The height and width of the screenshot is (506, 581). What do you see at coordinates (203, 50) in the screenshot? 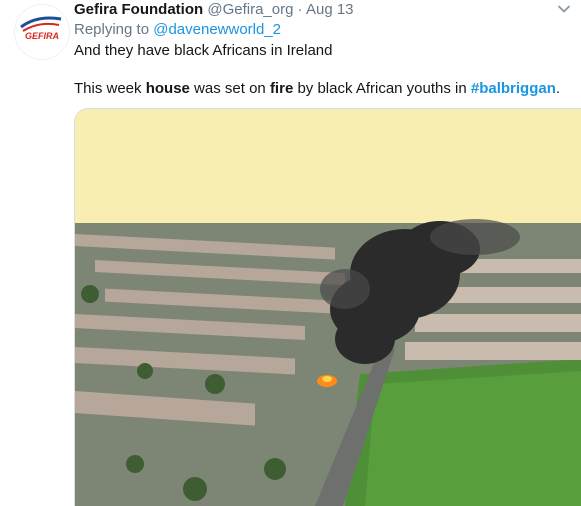
I see `tweet-text-line-1: And they have black Africans in Ireland` at bounding box center [203, 50].